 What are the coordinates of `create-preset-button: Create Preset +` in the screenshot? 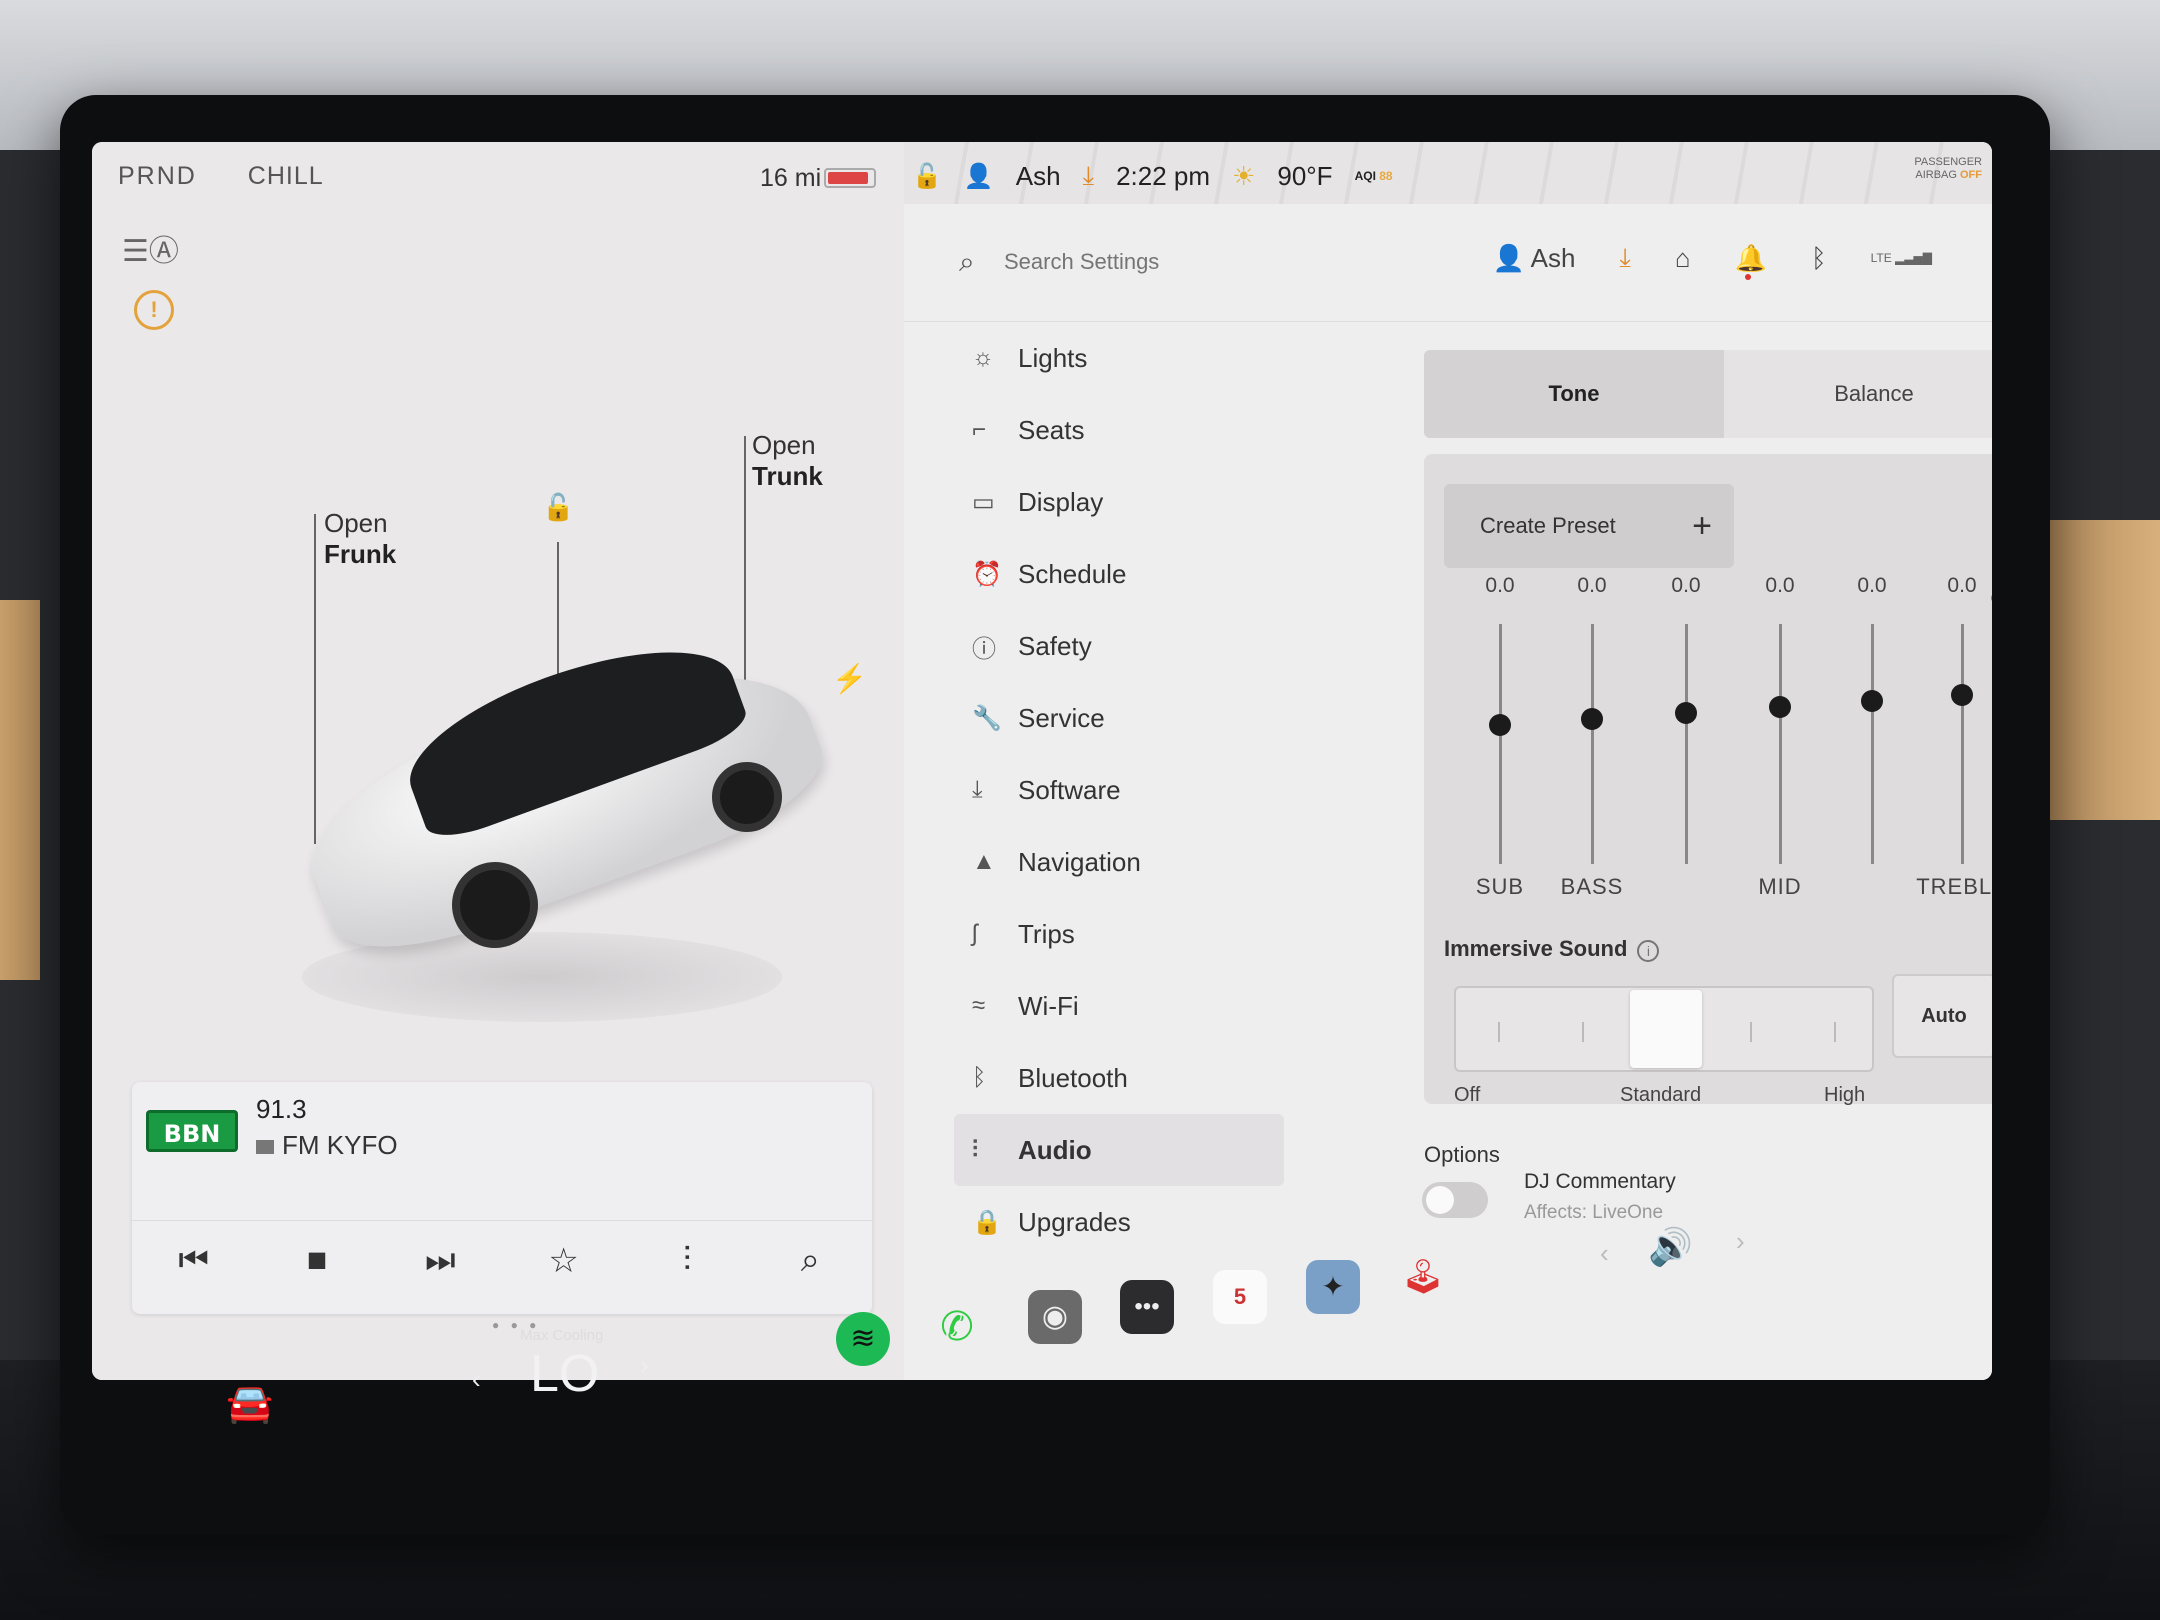 It's located at (1589, 526).